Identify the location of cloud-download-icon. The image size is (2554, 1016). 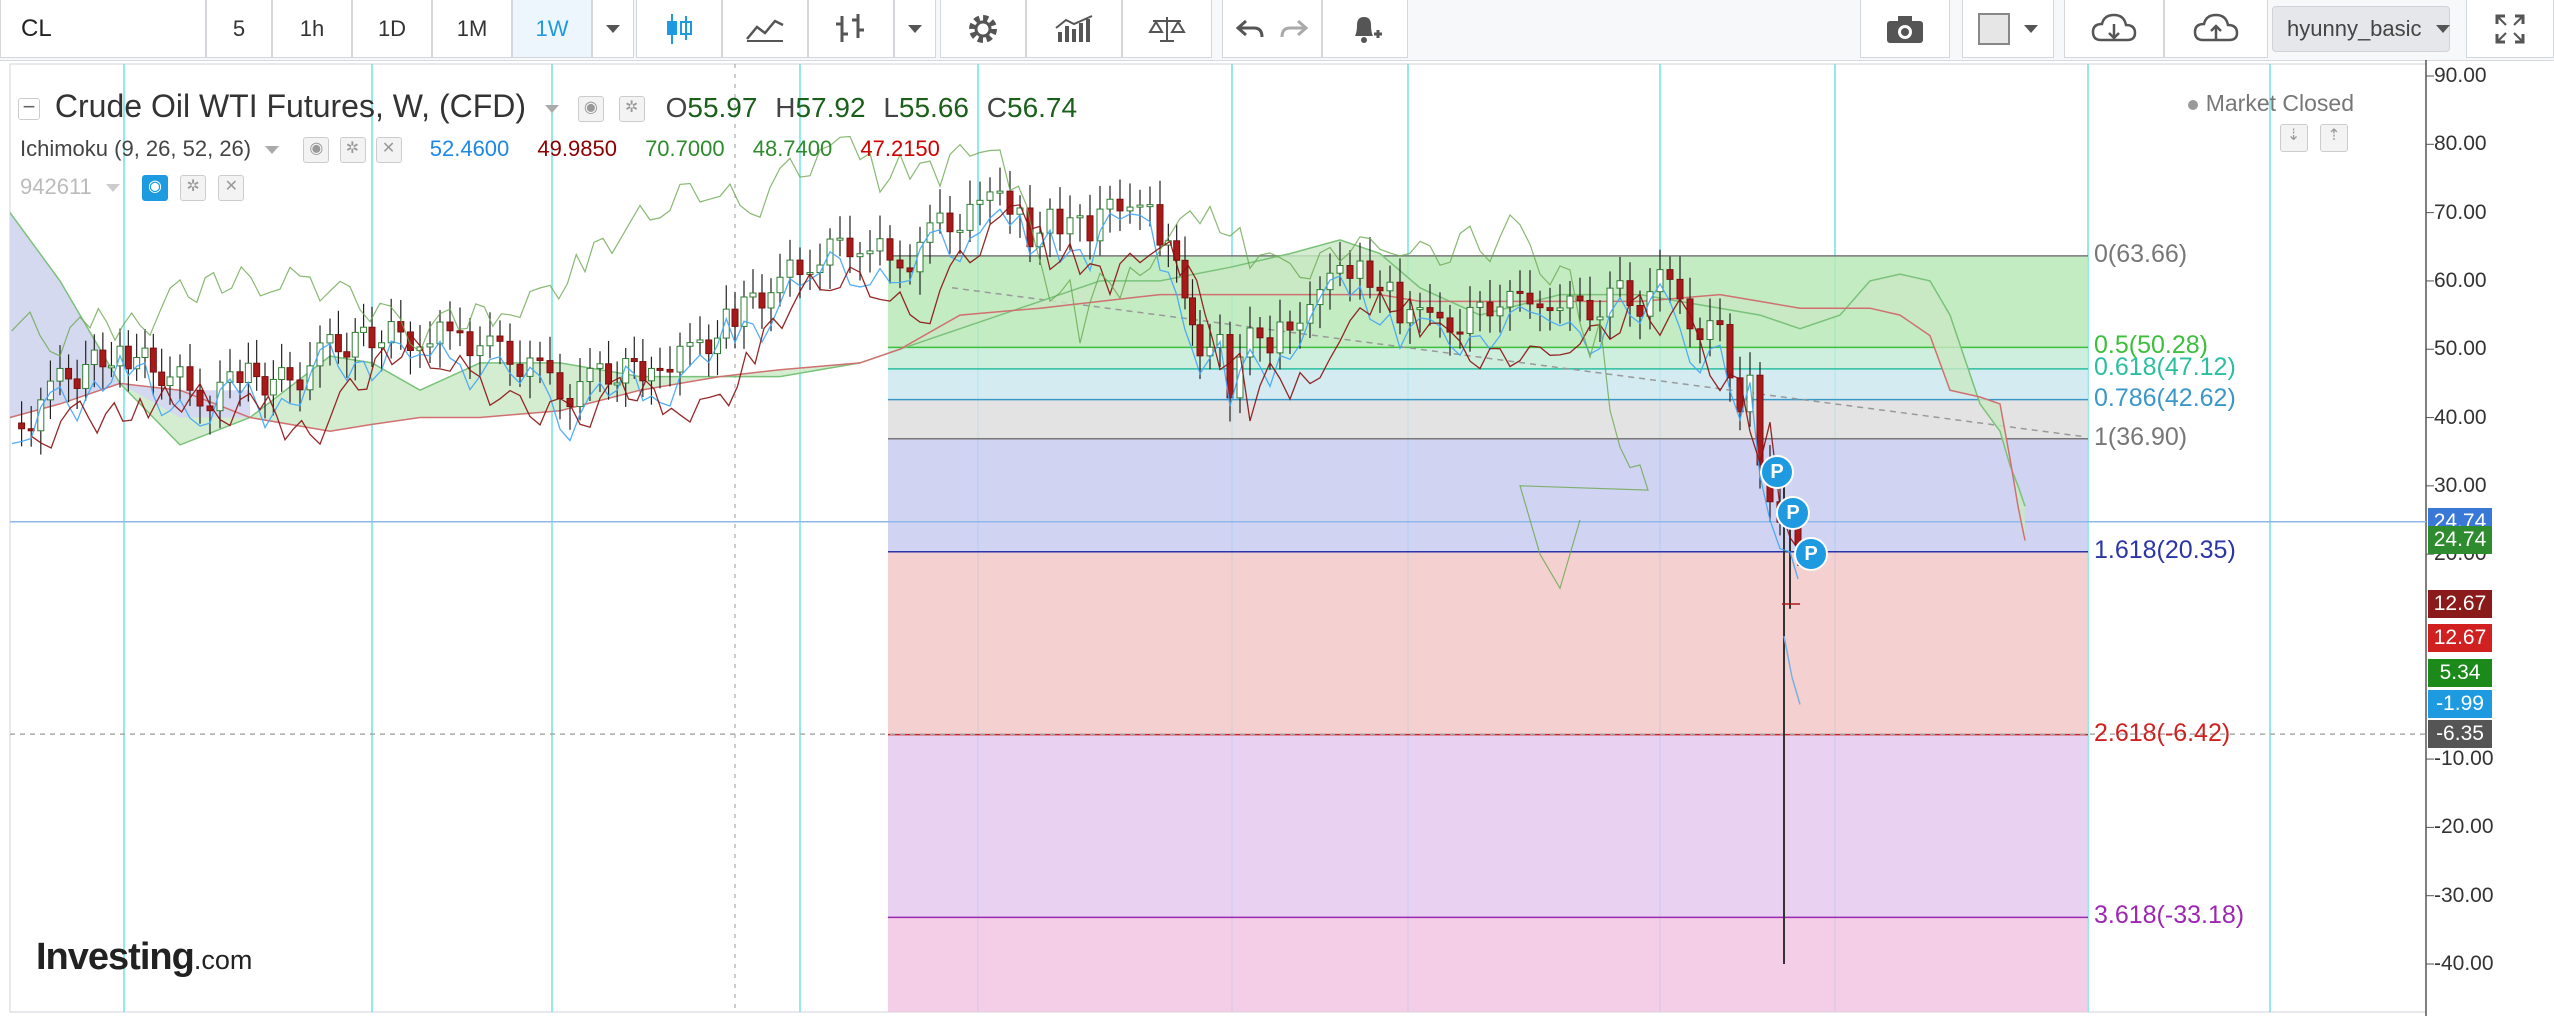
(2114, 29).